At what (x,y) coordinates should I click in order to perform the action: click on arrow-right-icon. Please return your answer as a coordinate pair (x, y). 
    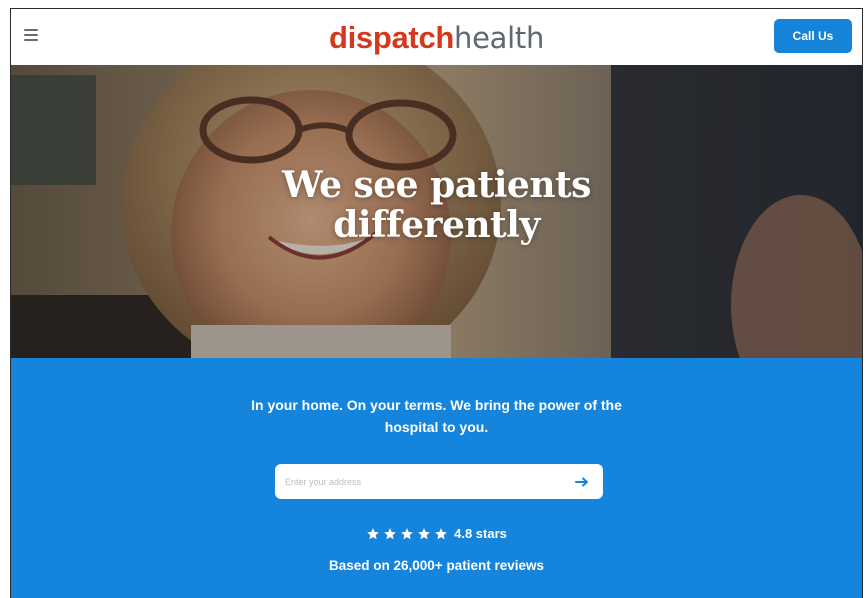
    Looking at the image, I should click on (582, 482).